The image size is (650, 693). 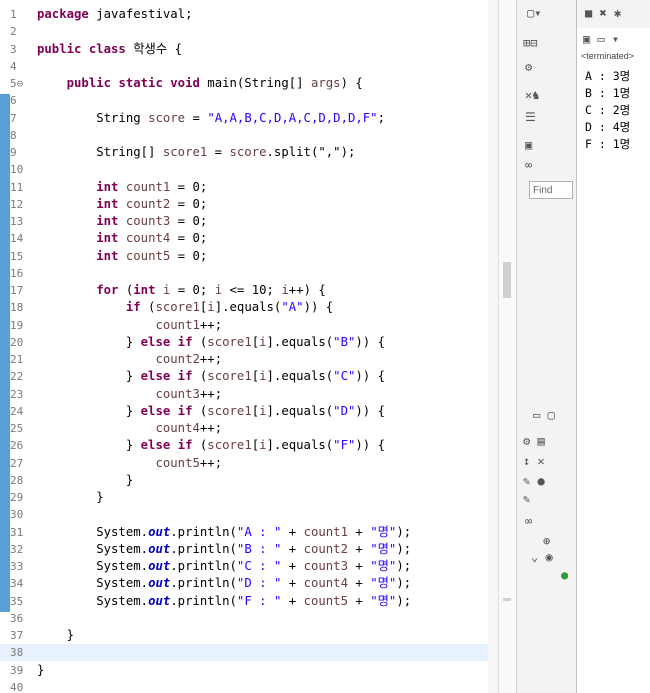 What do you see at coordinates (249, 411) in the screenshot?
I see `code-line: 24 } else if (score1[i].equals("D")) {` at bounding box center [249, 411].